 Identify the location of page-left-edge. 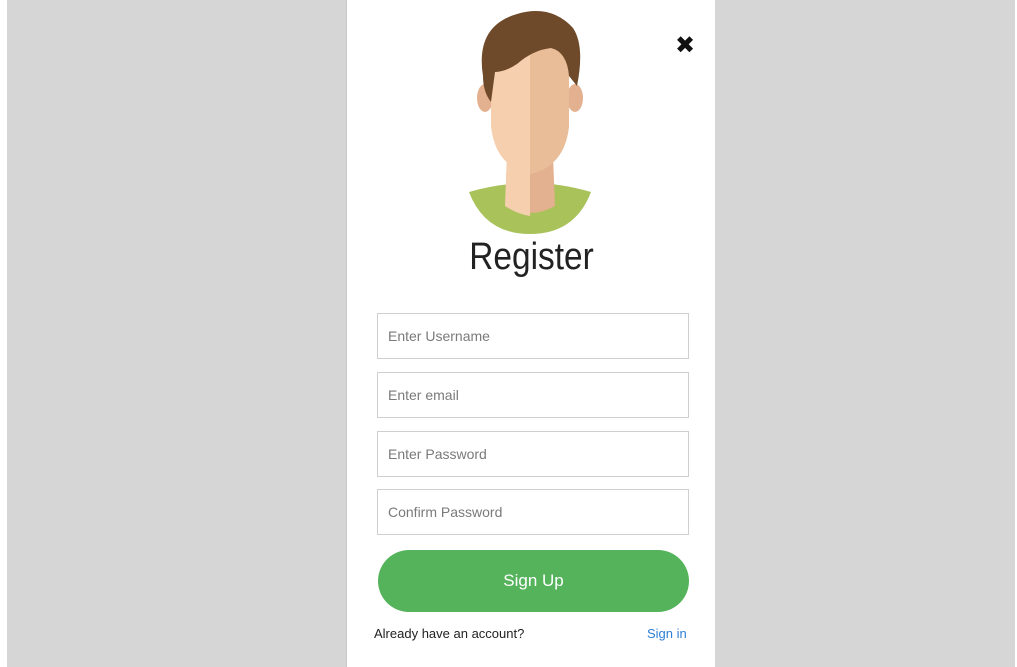
(3, 333).